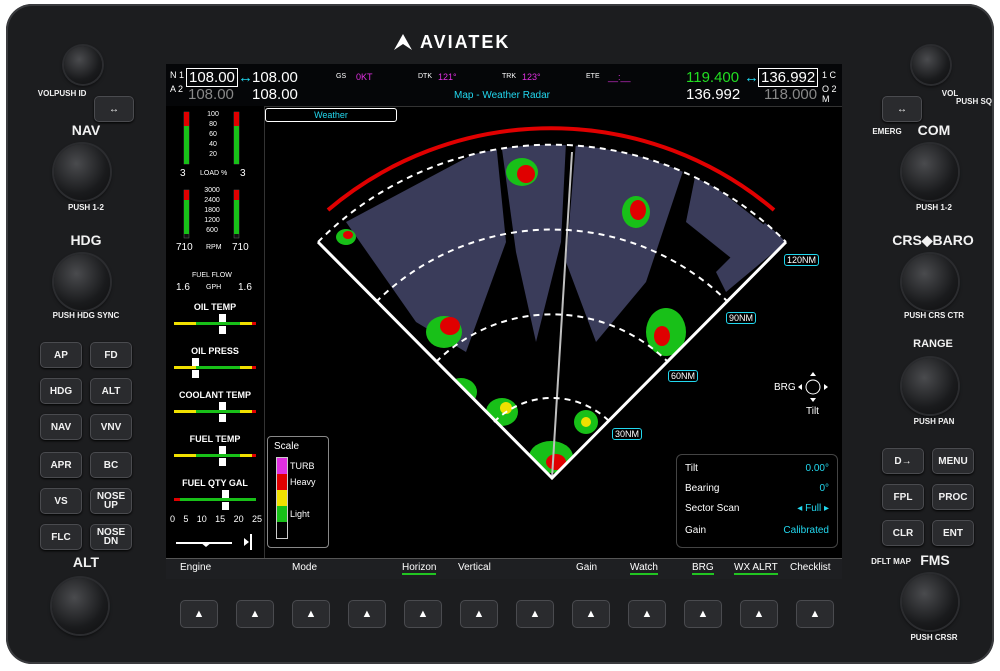 Image resolution: width=1000 pixels, height=671 pixels. I want to click on range-knob, so click(930, 386).